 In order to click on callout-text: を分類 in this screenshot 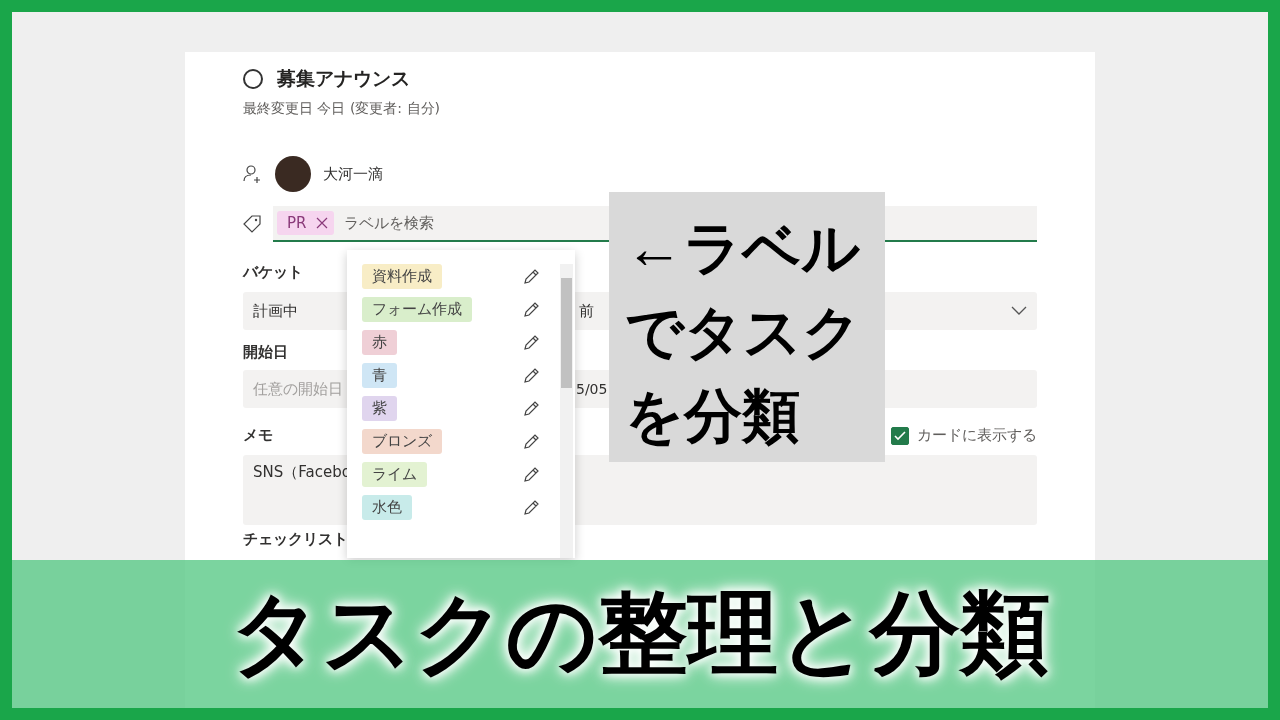, I will do `click(713, 416)`.